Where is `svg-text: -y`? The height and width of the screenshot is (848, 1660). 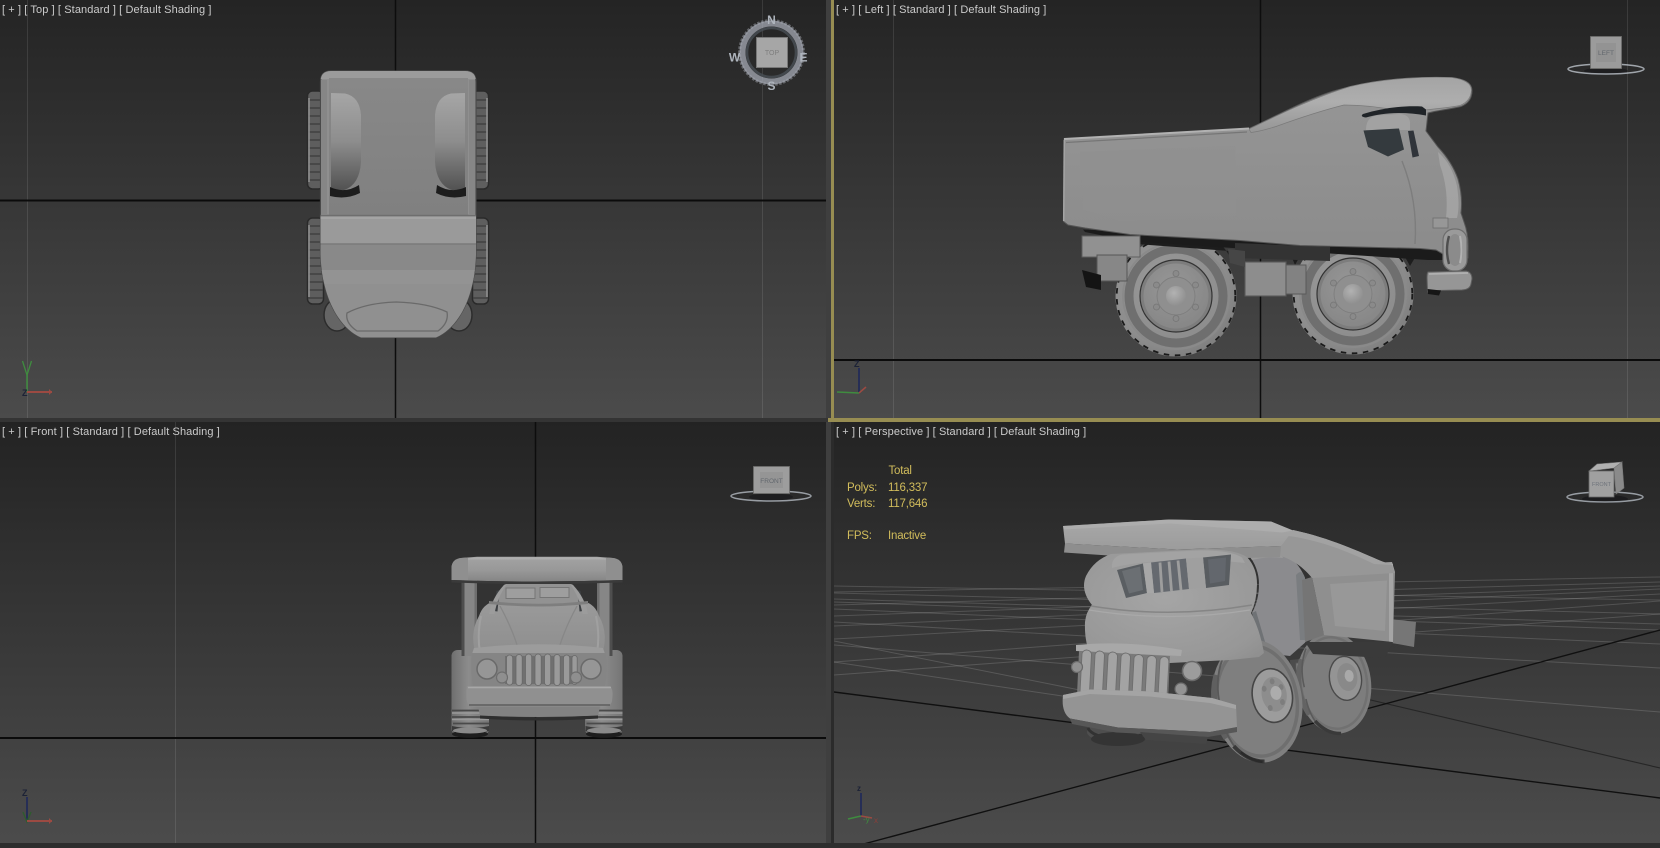
svg-text: -y is located at coordinates (866, 819).